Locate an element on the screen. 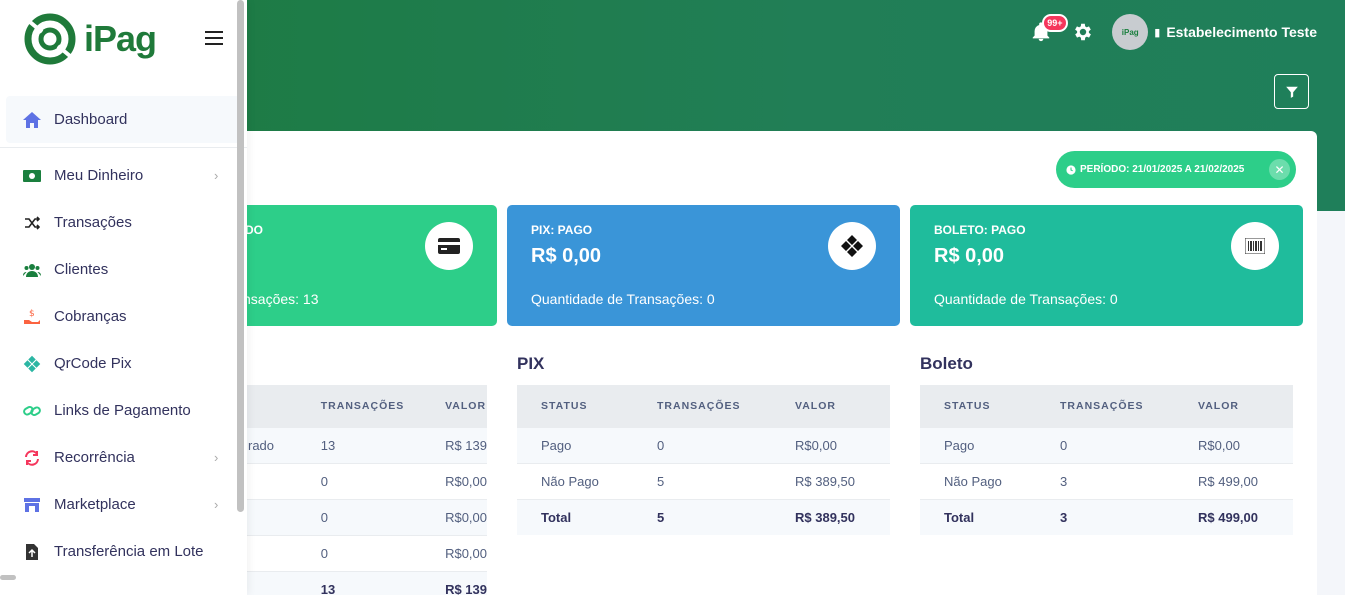 The width and height of the screenshot is (1345, 595). table-total-row: Total 5 R$ 389,50 is located at coordinates (703, 516).